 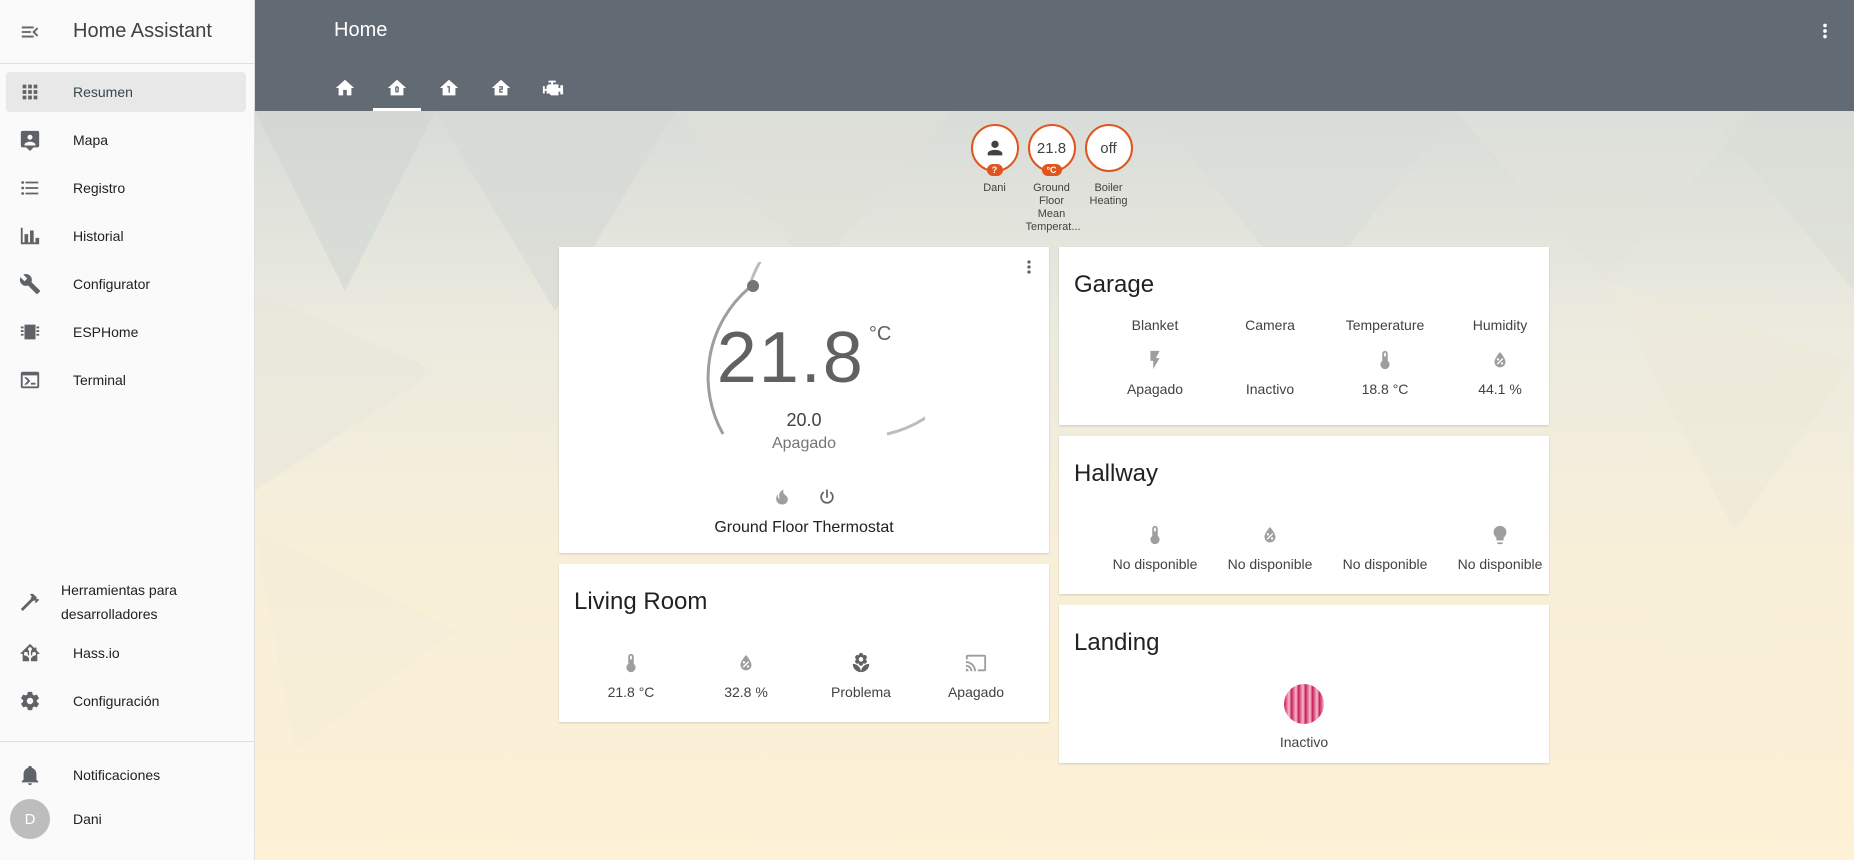 I want to click on sidebar-item-label: Configurator, so click(x=112, y=284).